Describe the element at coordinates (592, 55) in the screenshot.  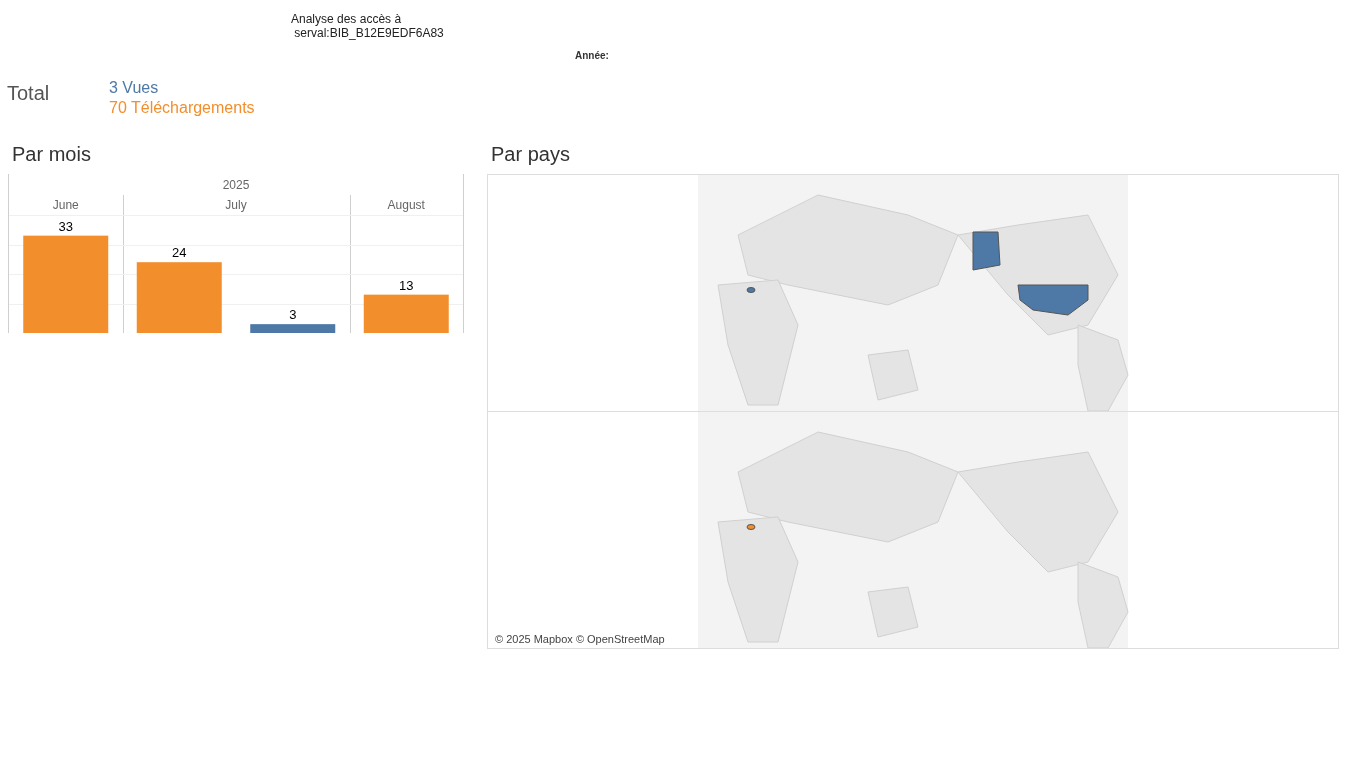
I see `year-filter-label: Année:` at that location.